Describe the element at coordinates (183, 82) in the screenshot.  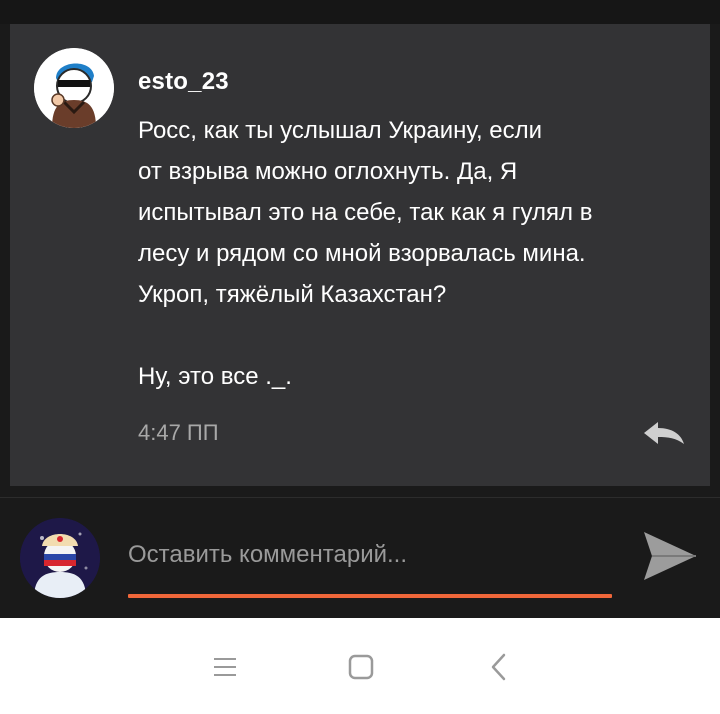
I see `comment-username: esto_23` at that location.